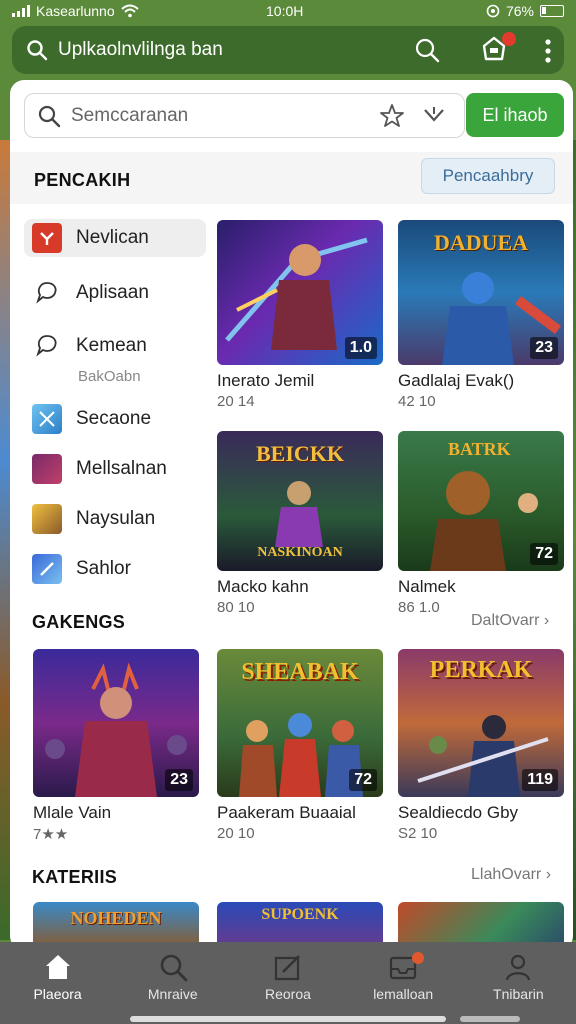 The height and width of the screenshot is (1024, 576). I want to click on category-item: Nevlican, so click(115, 238).